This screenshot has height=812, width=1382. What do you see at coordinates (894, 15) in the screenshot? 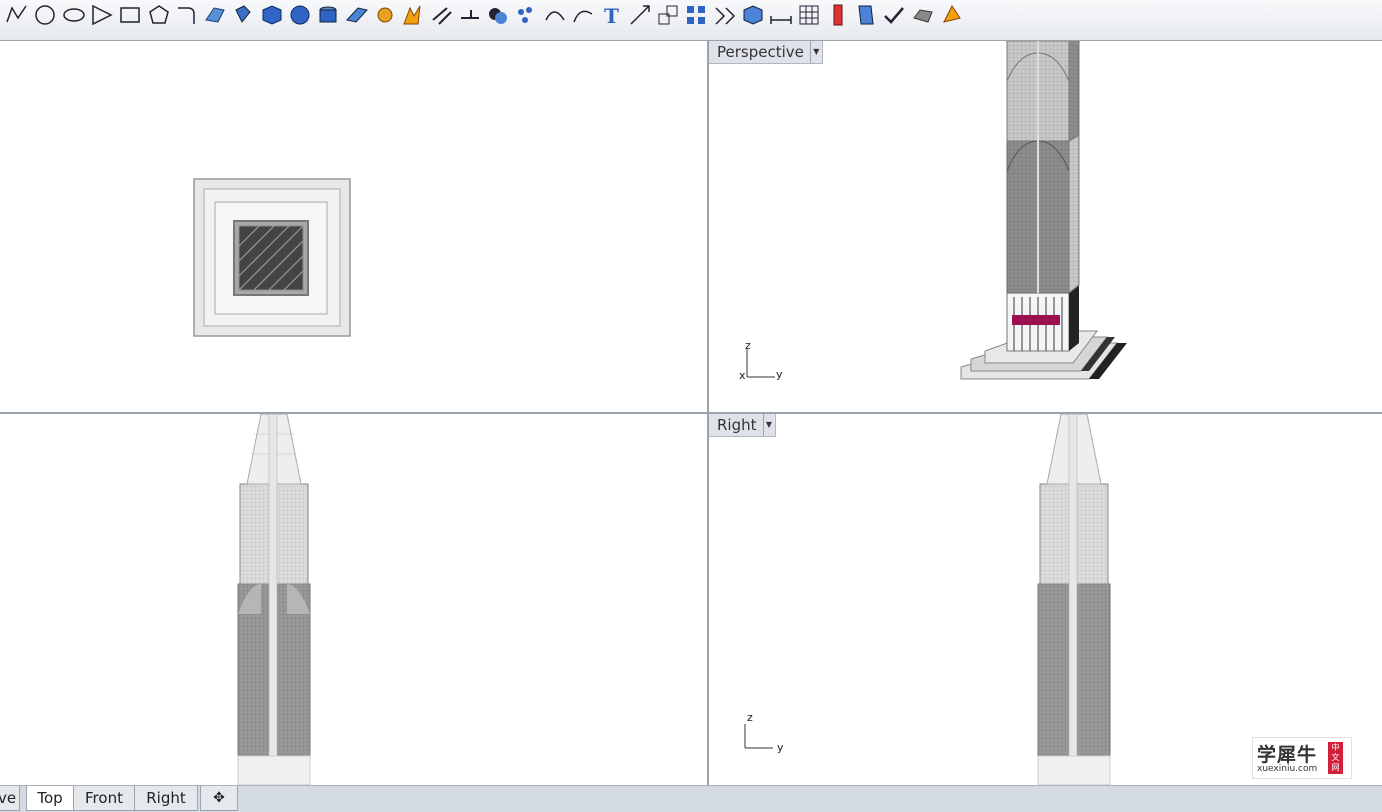
I see `check-icon` at bounding box center [894, 15].